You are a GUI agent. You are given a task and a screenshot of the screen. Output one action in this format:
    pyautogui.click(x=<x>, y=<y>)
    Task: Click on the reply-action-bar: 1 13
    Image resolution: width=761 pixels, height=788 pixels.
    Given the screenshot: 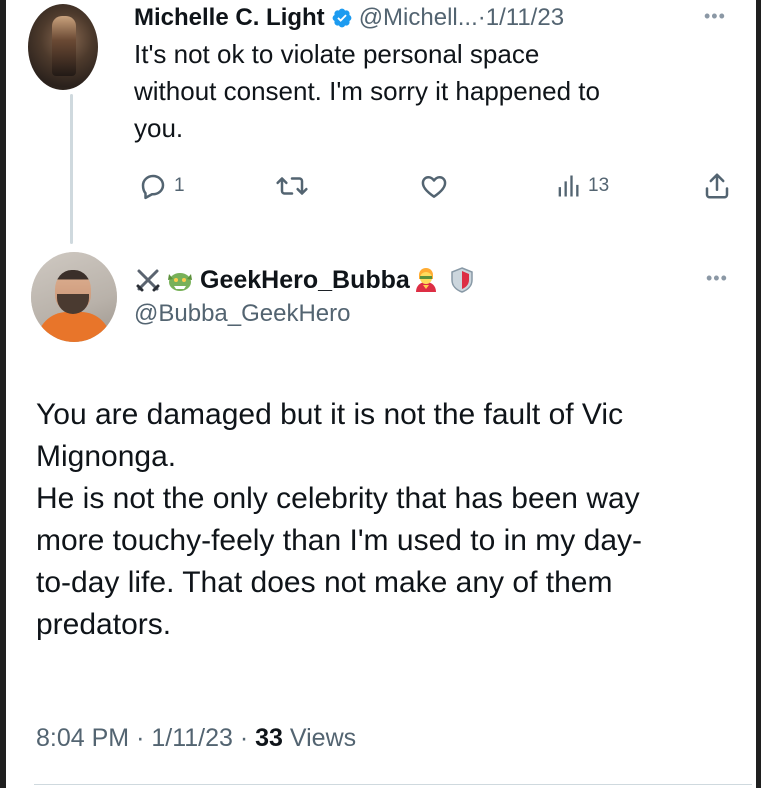 What is the action you would take?
    pyautogui.click(x=434, y=186)
    